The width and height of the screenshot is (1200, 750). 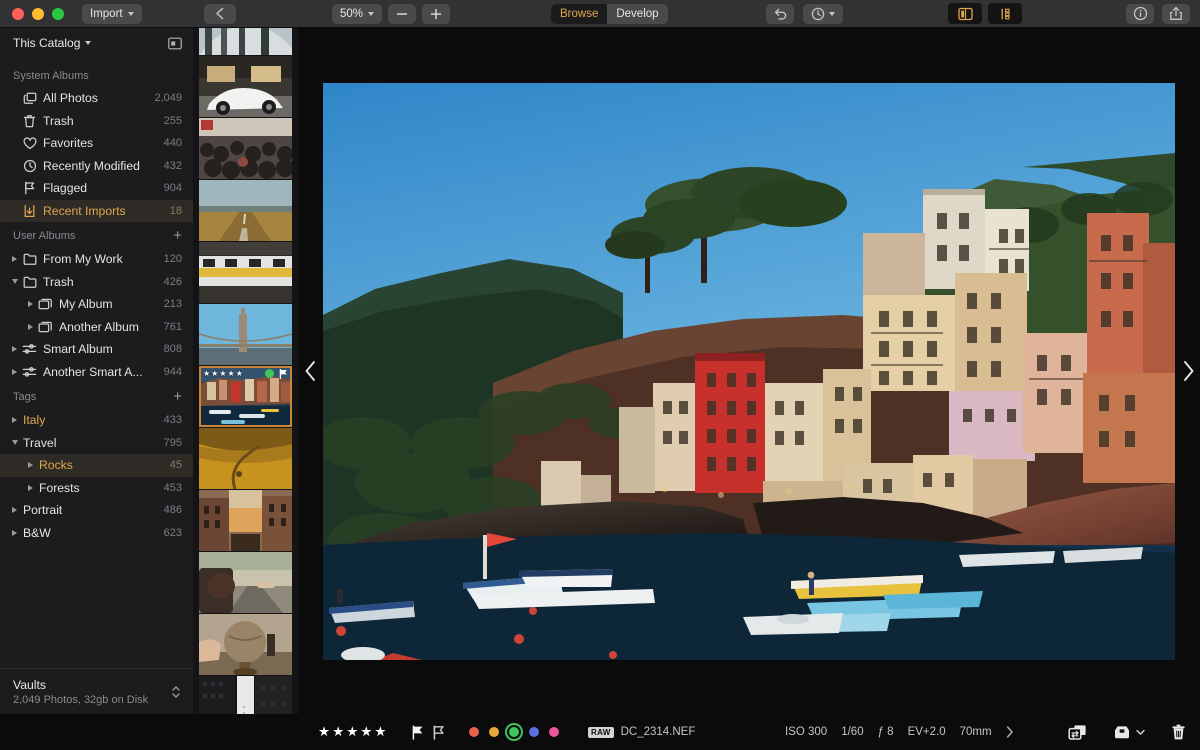 I want to click on chevron-left-icon, so click(x=310, y=371).